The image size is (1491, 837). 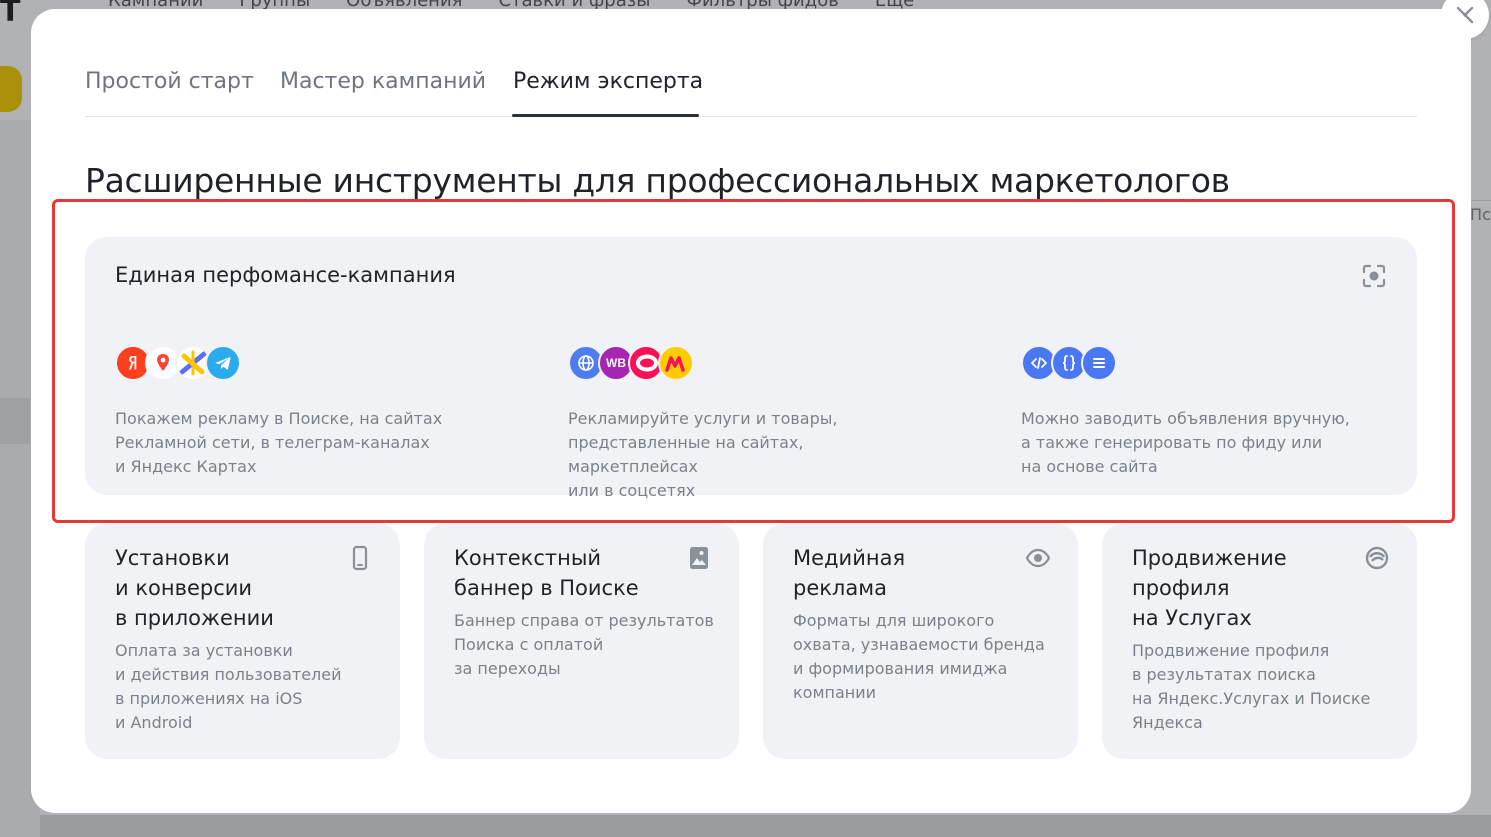 I want to click on eye-icon, so click(x=1038, y=558).